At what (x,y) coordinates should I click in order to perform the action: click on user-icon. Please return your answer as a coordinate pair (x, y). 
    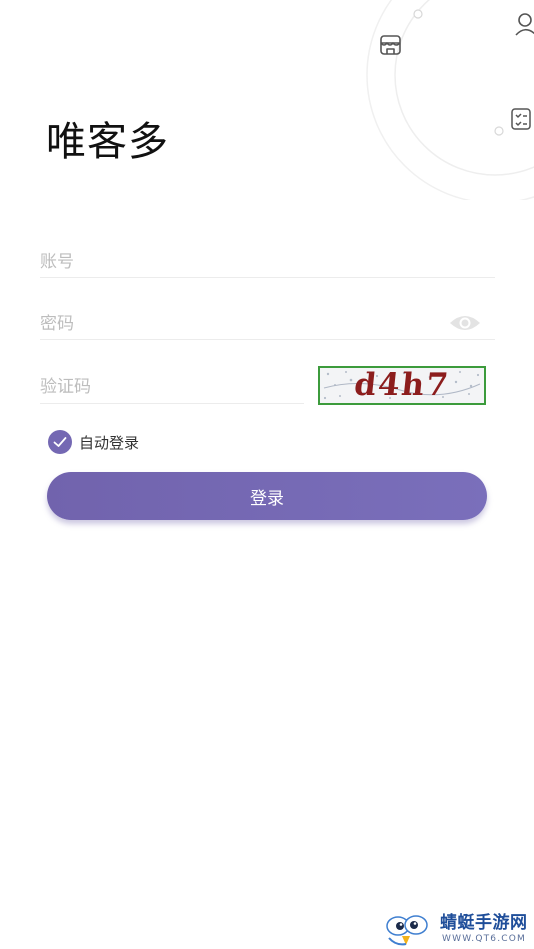
    Looking at the image, I should click on (524, 24).